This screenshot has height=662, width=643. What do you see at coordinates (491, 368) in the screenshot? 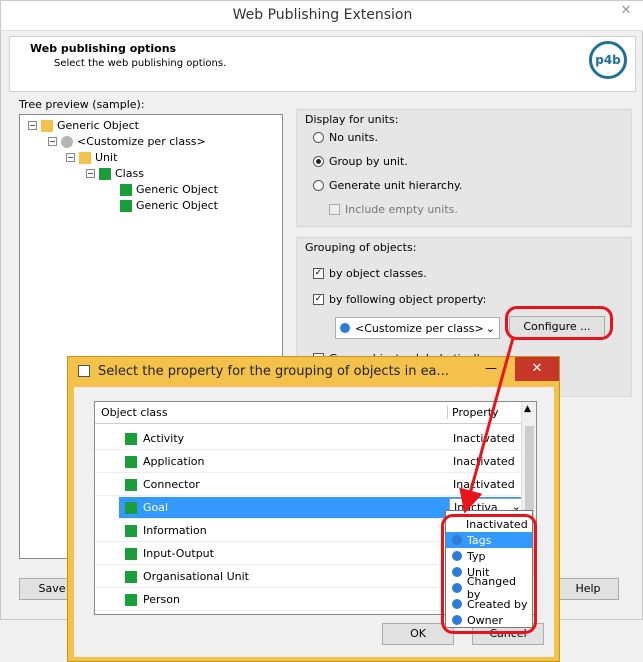
I see `minimize-icon: —` at bounding box center [491, 368].